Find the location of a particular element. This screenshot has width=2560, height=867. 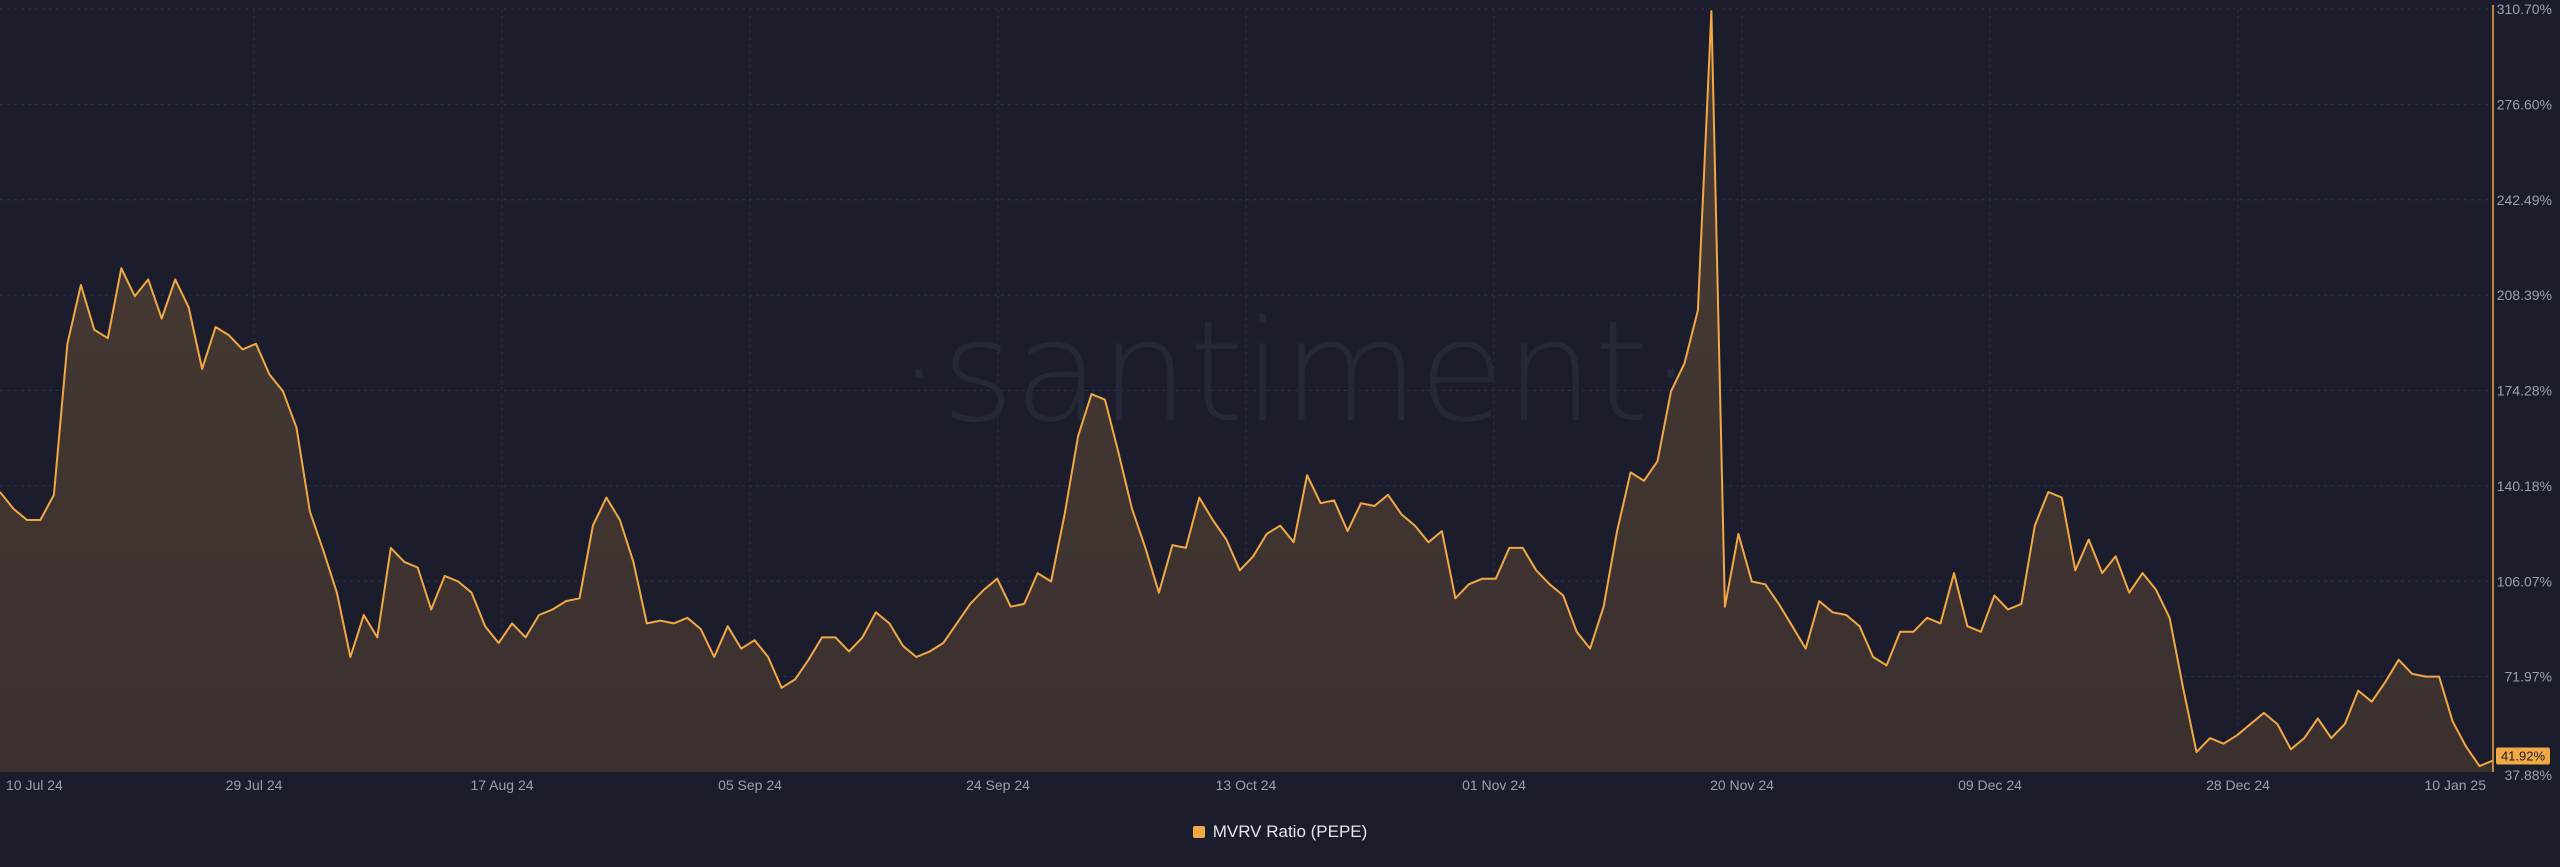

x-tick-label: 17 Aug 24 is located at coordinates (501, 785).